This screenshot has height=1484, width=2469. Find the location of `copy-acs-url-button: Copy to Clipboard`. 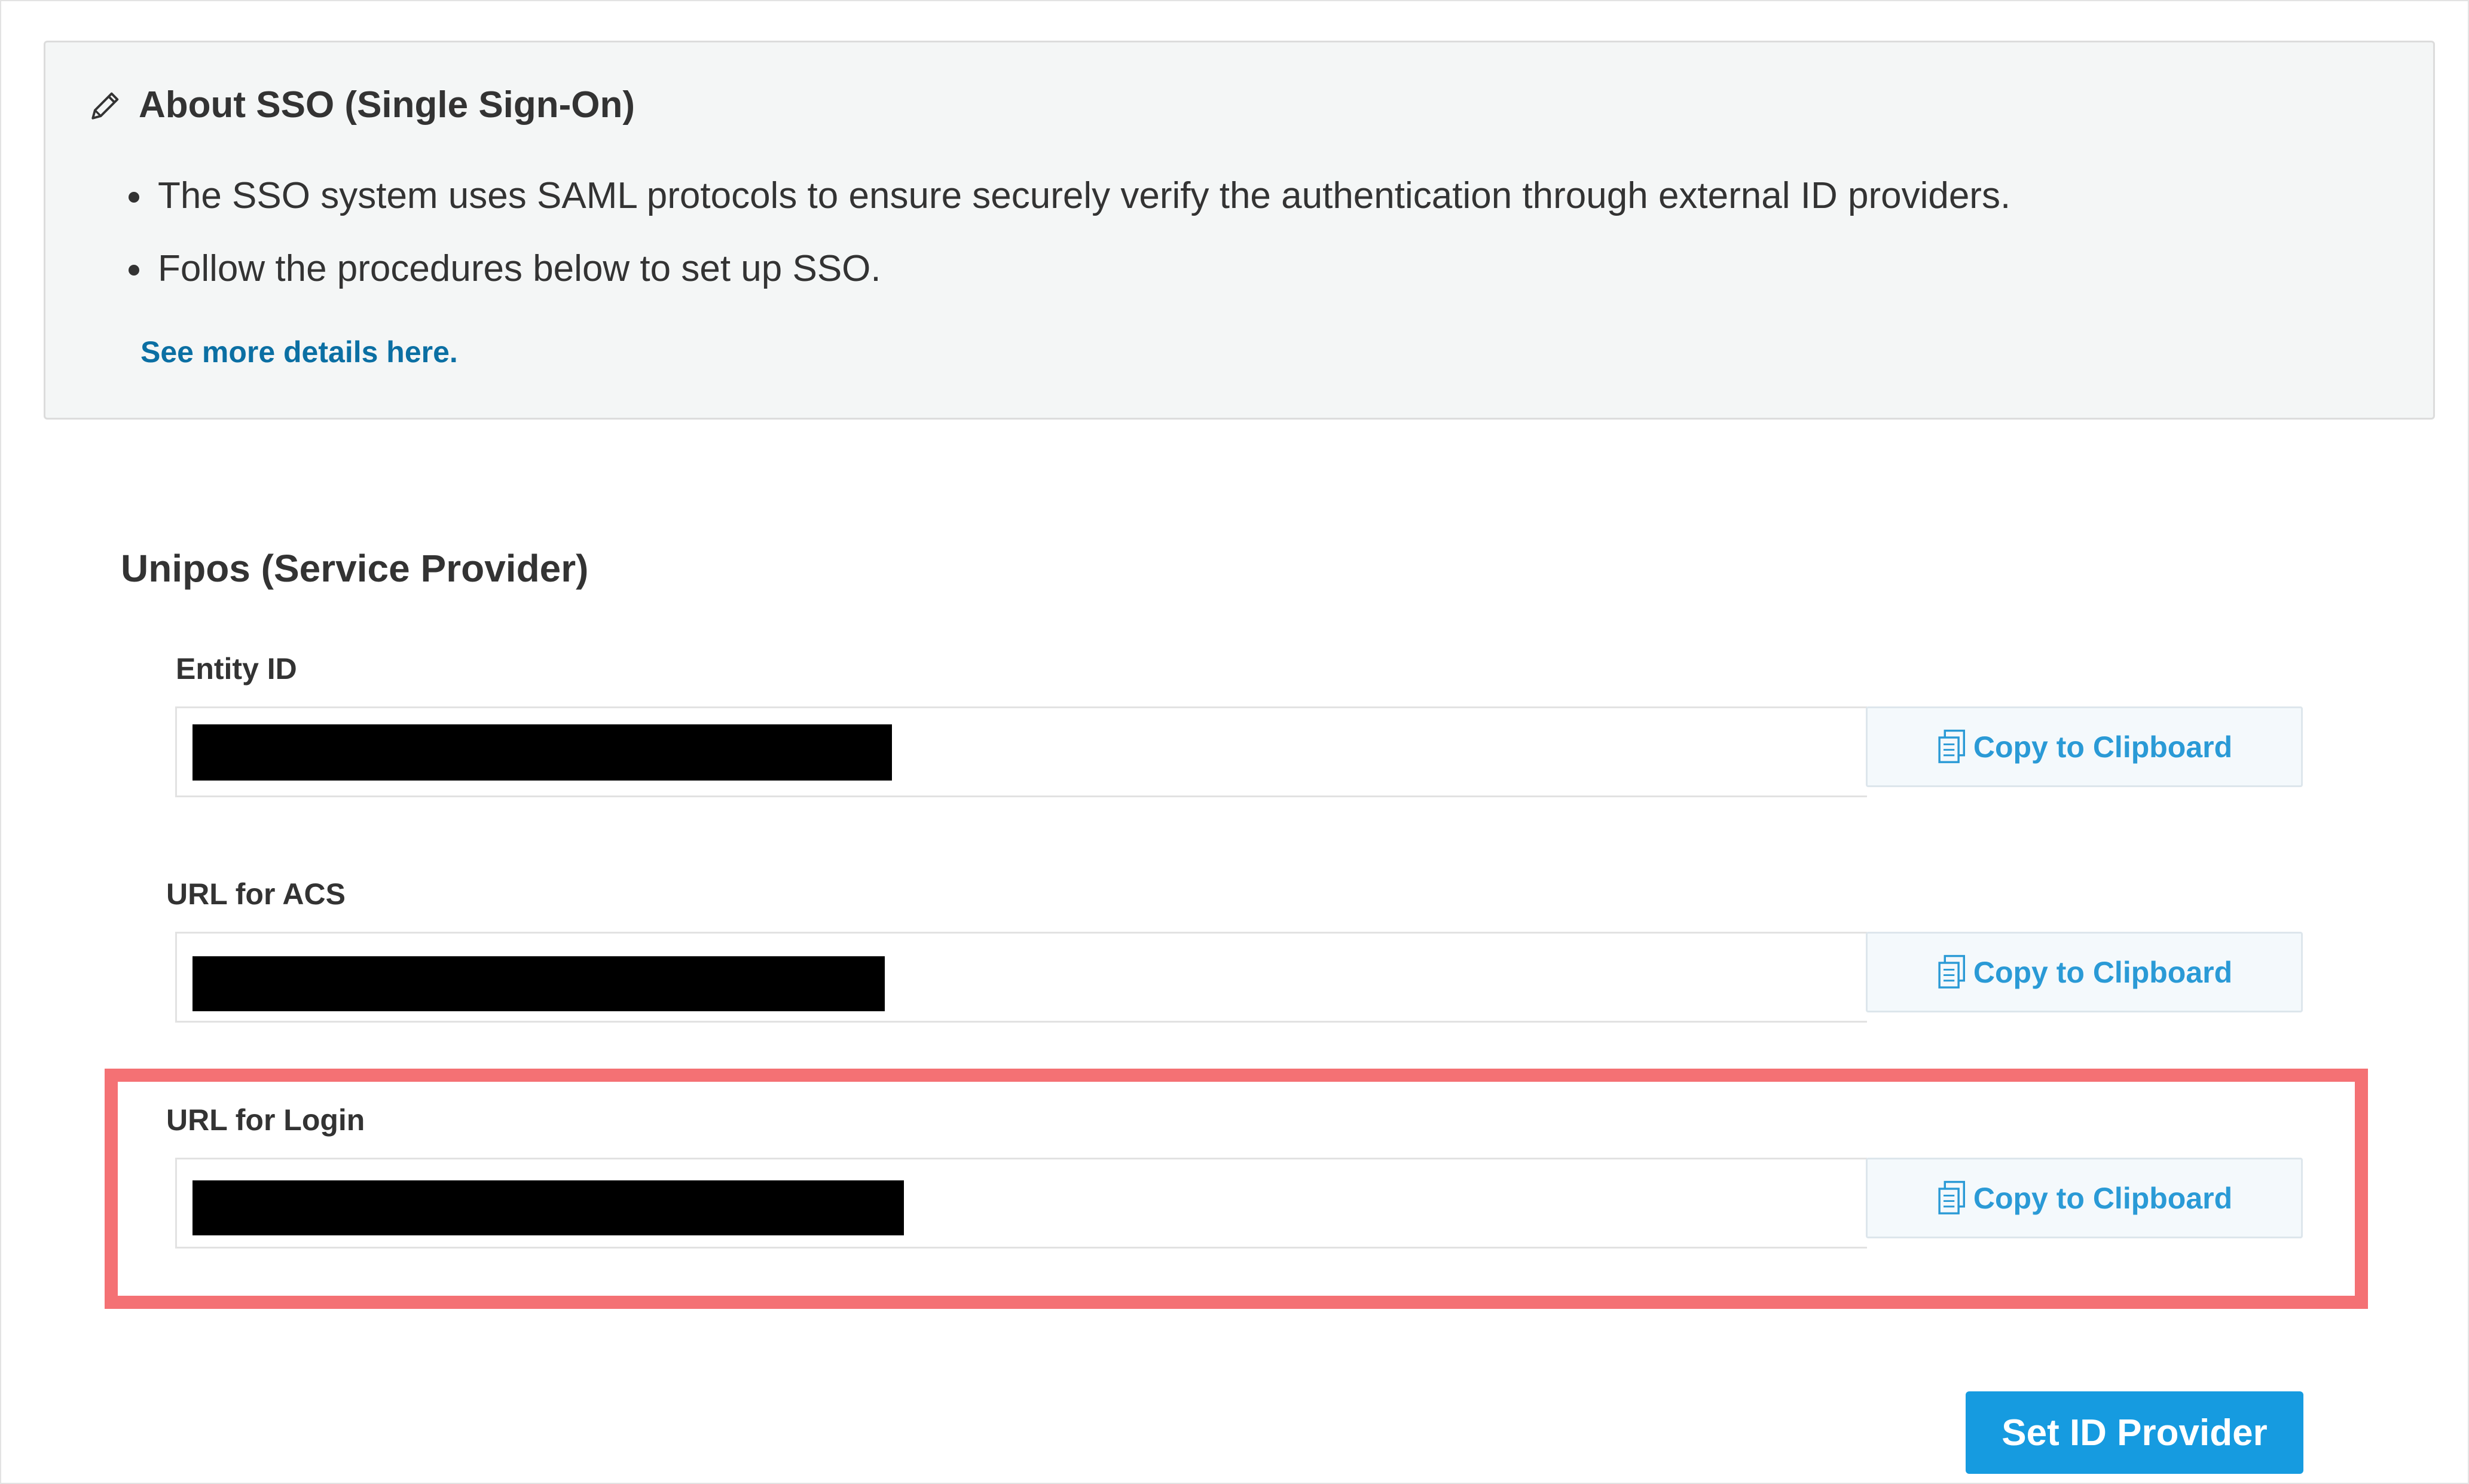

copy-acs-url-button: Copy to Clipboard is located at coordinates (2084, 972).